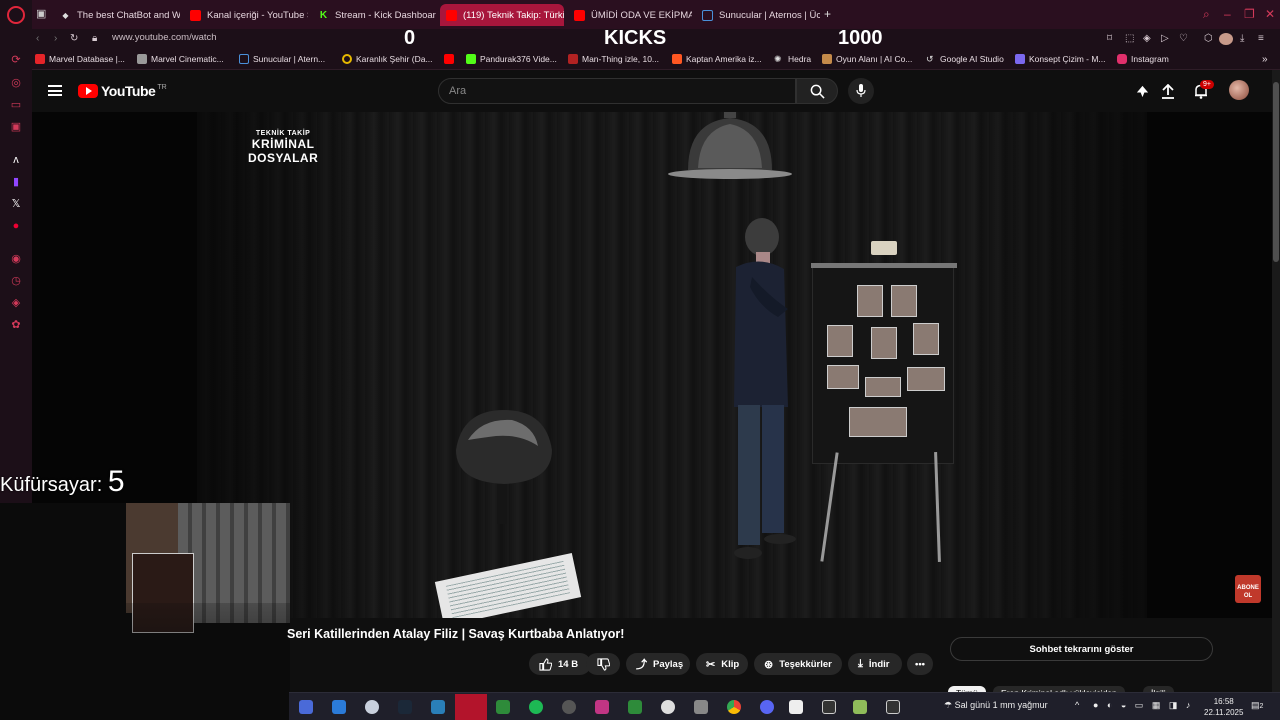 Image resolution: width=1280 pixels, height=720 pixels. Describe the element at coordinates (16, 83) in the screenshot. I see `wallet-icon: ◎` at that location.